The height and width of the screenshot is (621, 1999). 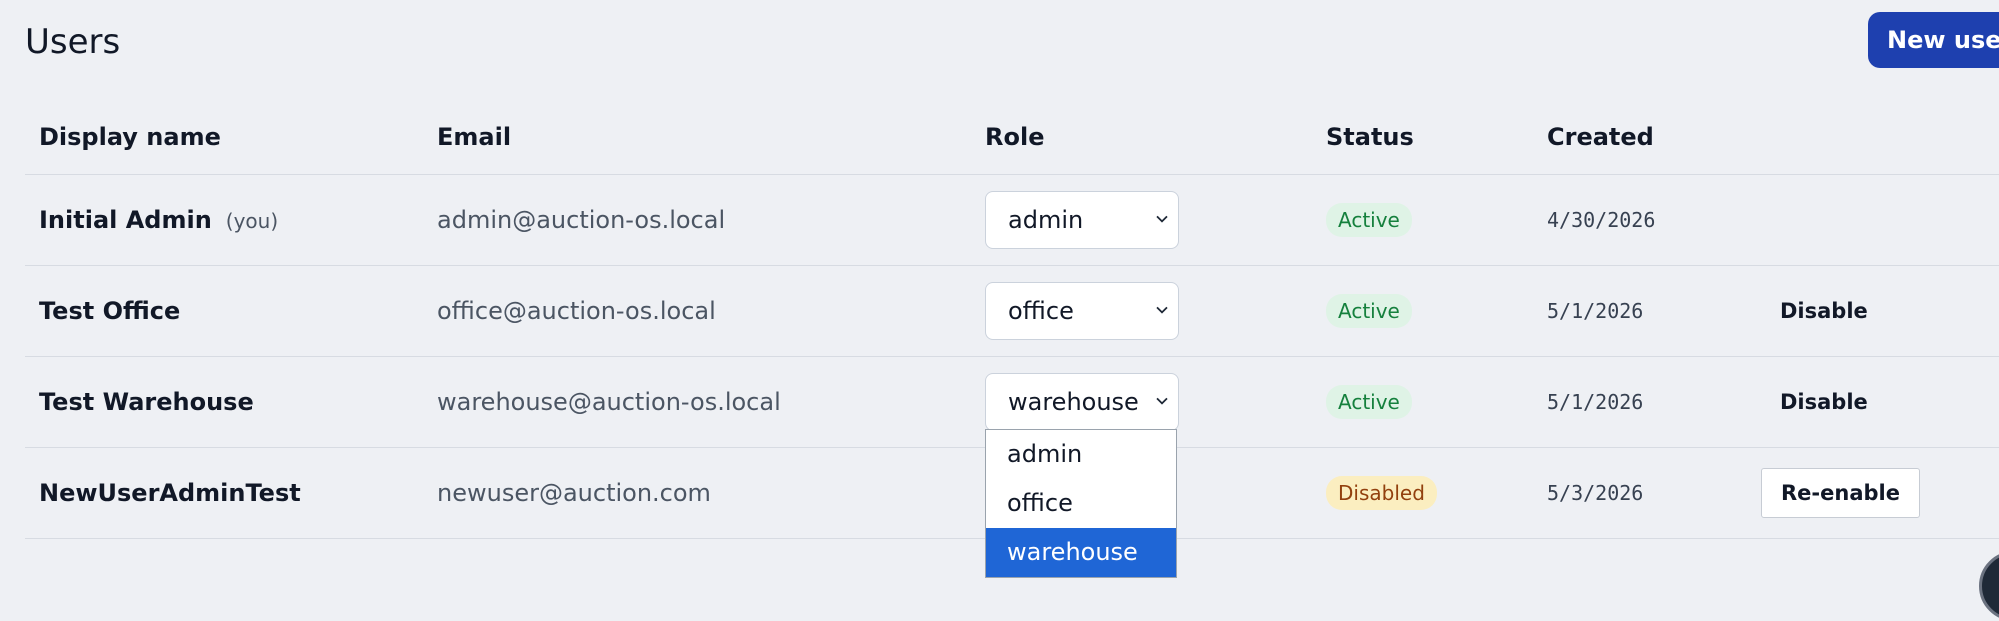 I want to click on display-name-cell: NewUserAdminTest, so click(x=170, y=493).